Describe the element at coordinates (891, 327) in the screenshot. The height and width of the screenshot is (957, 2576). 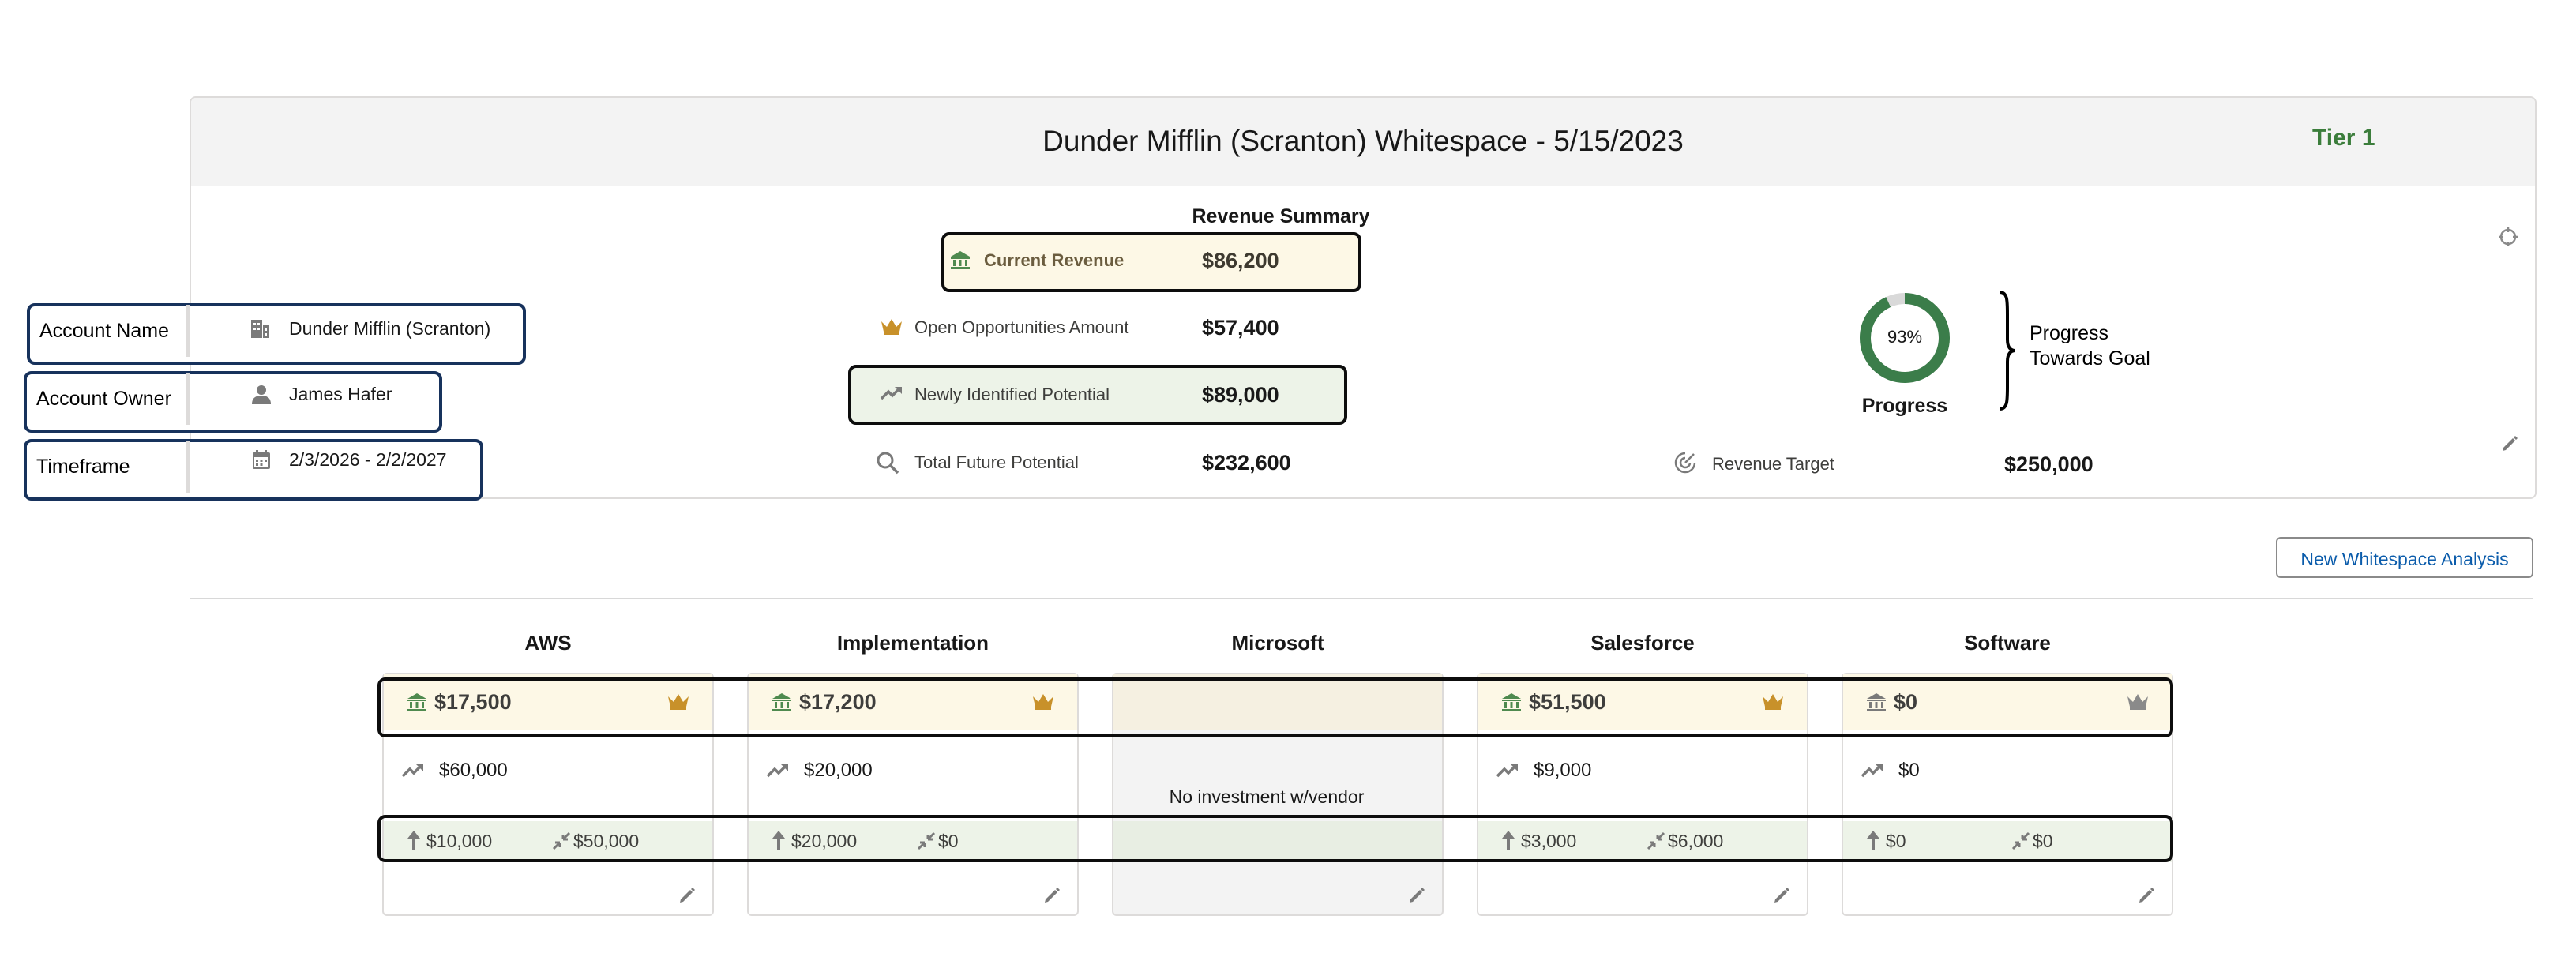
I see `crown-icon` at that location.